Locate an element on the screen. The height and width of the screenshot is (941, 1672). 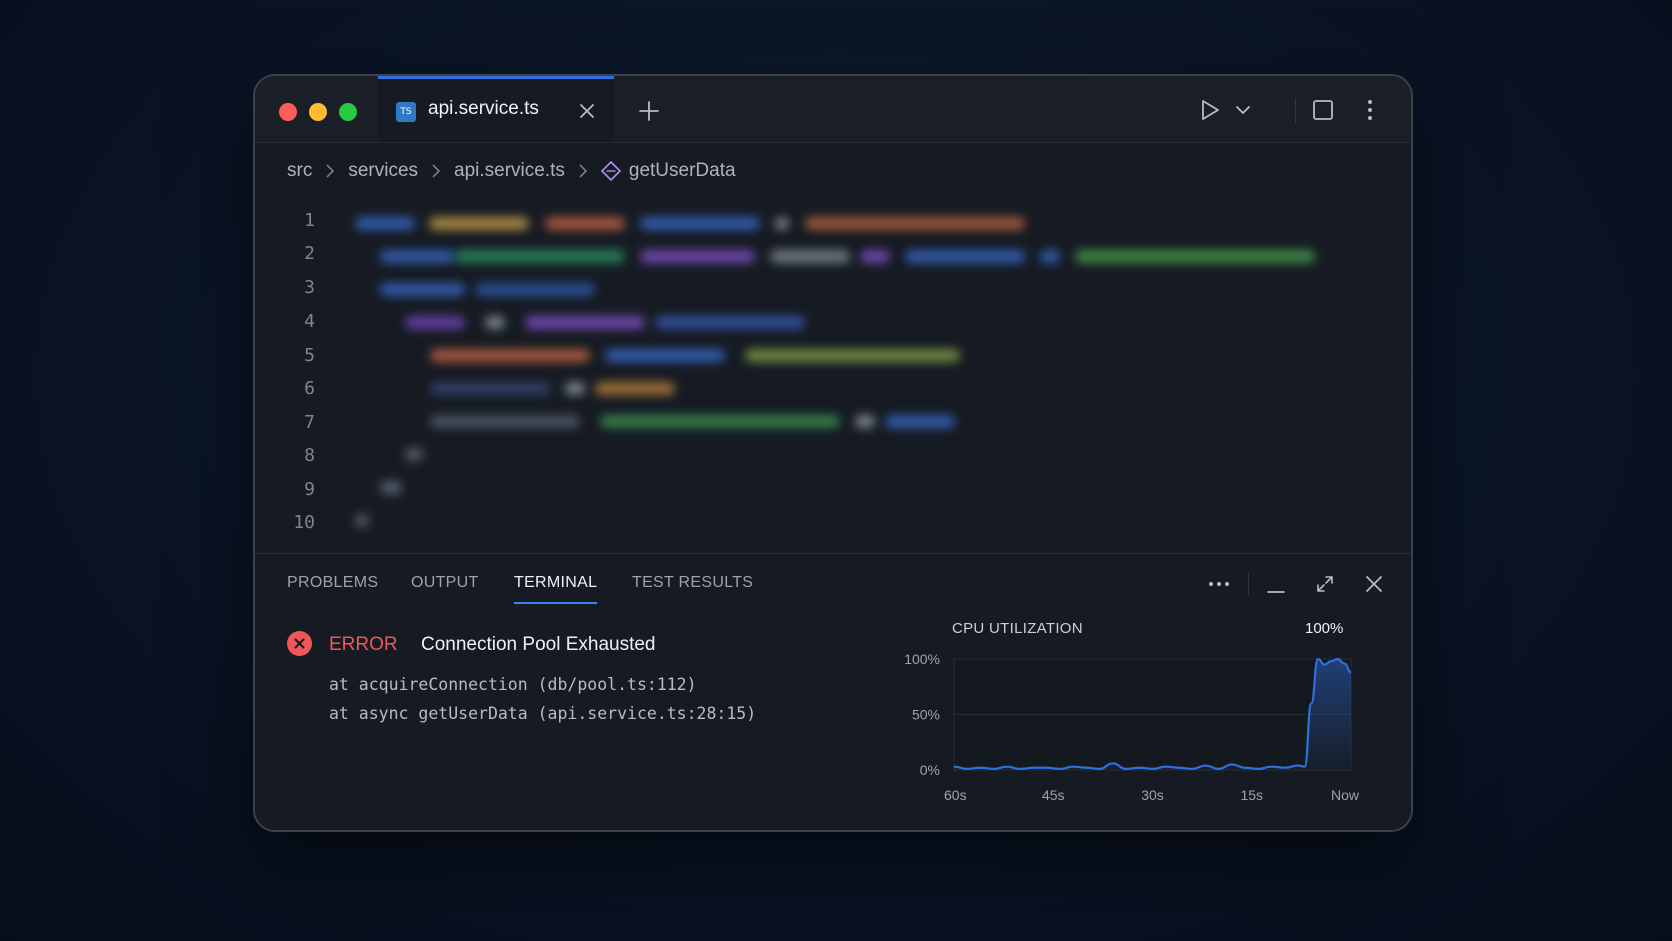
maximize-window-button is located at coordinates (348, 112).